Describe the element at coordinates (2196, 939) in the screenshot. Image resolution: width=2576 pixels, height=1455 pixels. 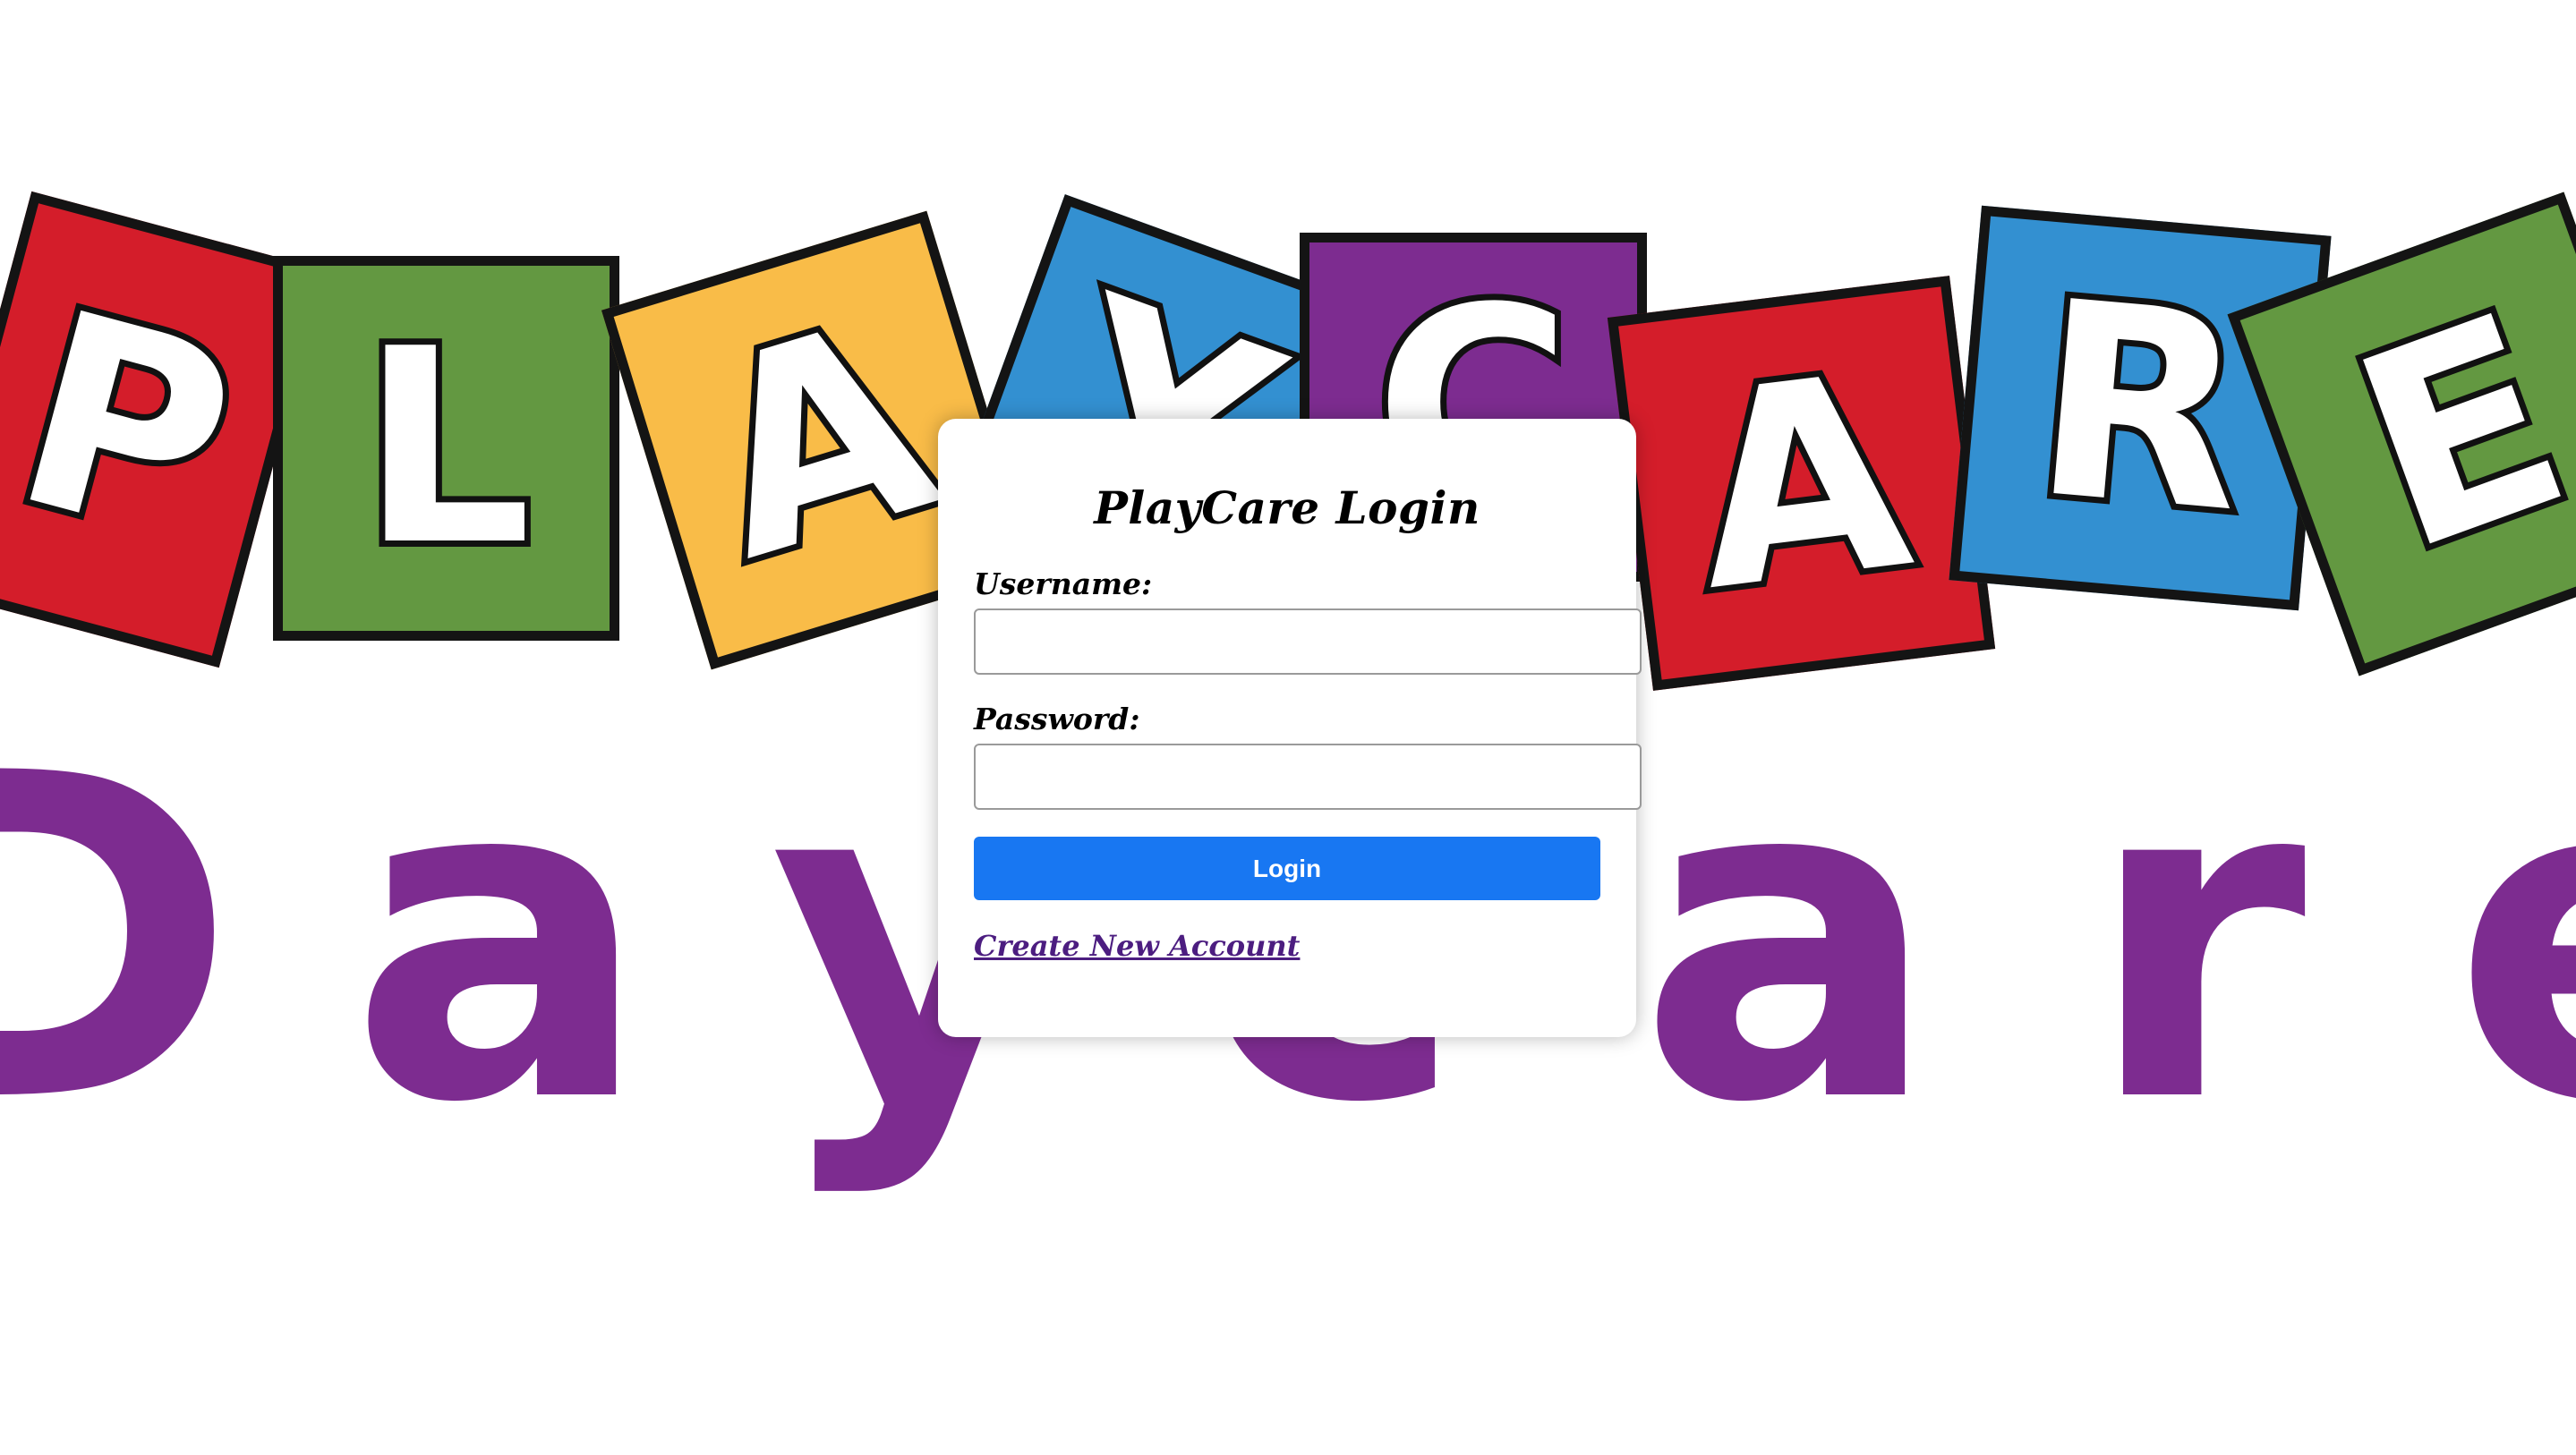
I see `daycare-letter: r` at that location.